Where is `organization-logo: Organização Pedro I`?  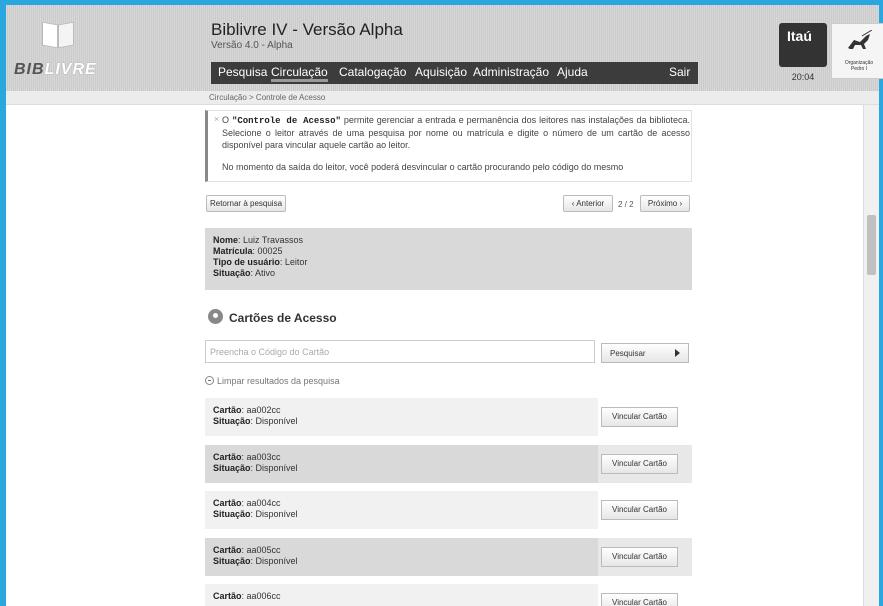
organization-logo: Organização Pedro I is located at coordinates (857, 51).